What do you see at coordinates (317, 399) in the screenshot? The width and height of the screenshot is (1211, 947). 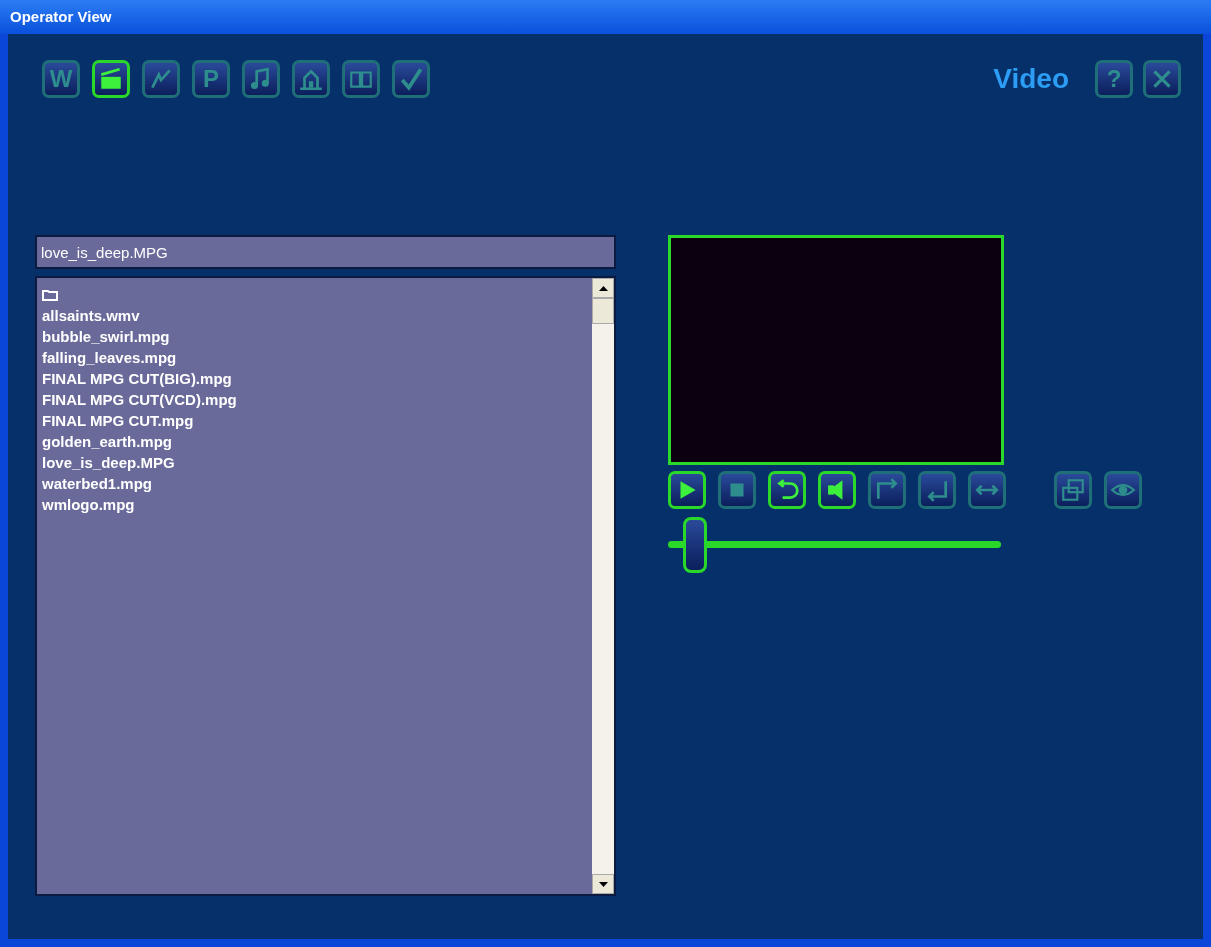 I see `file-item: FINAL MPG CUT(VCD).mpg` at bounding box center [317, 399].